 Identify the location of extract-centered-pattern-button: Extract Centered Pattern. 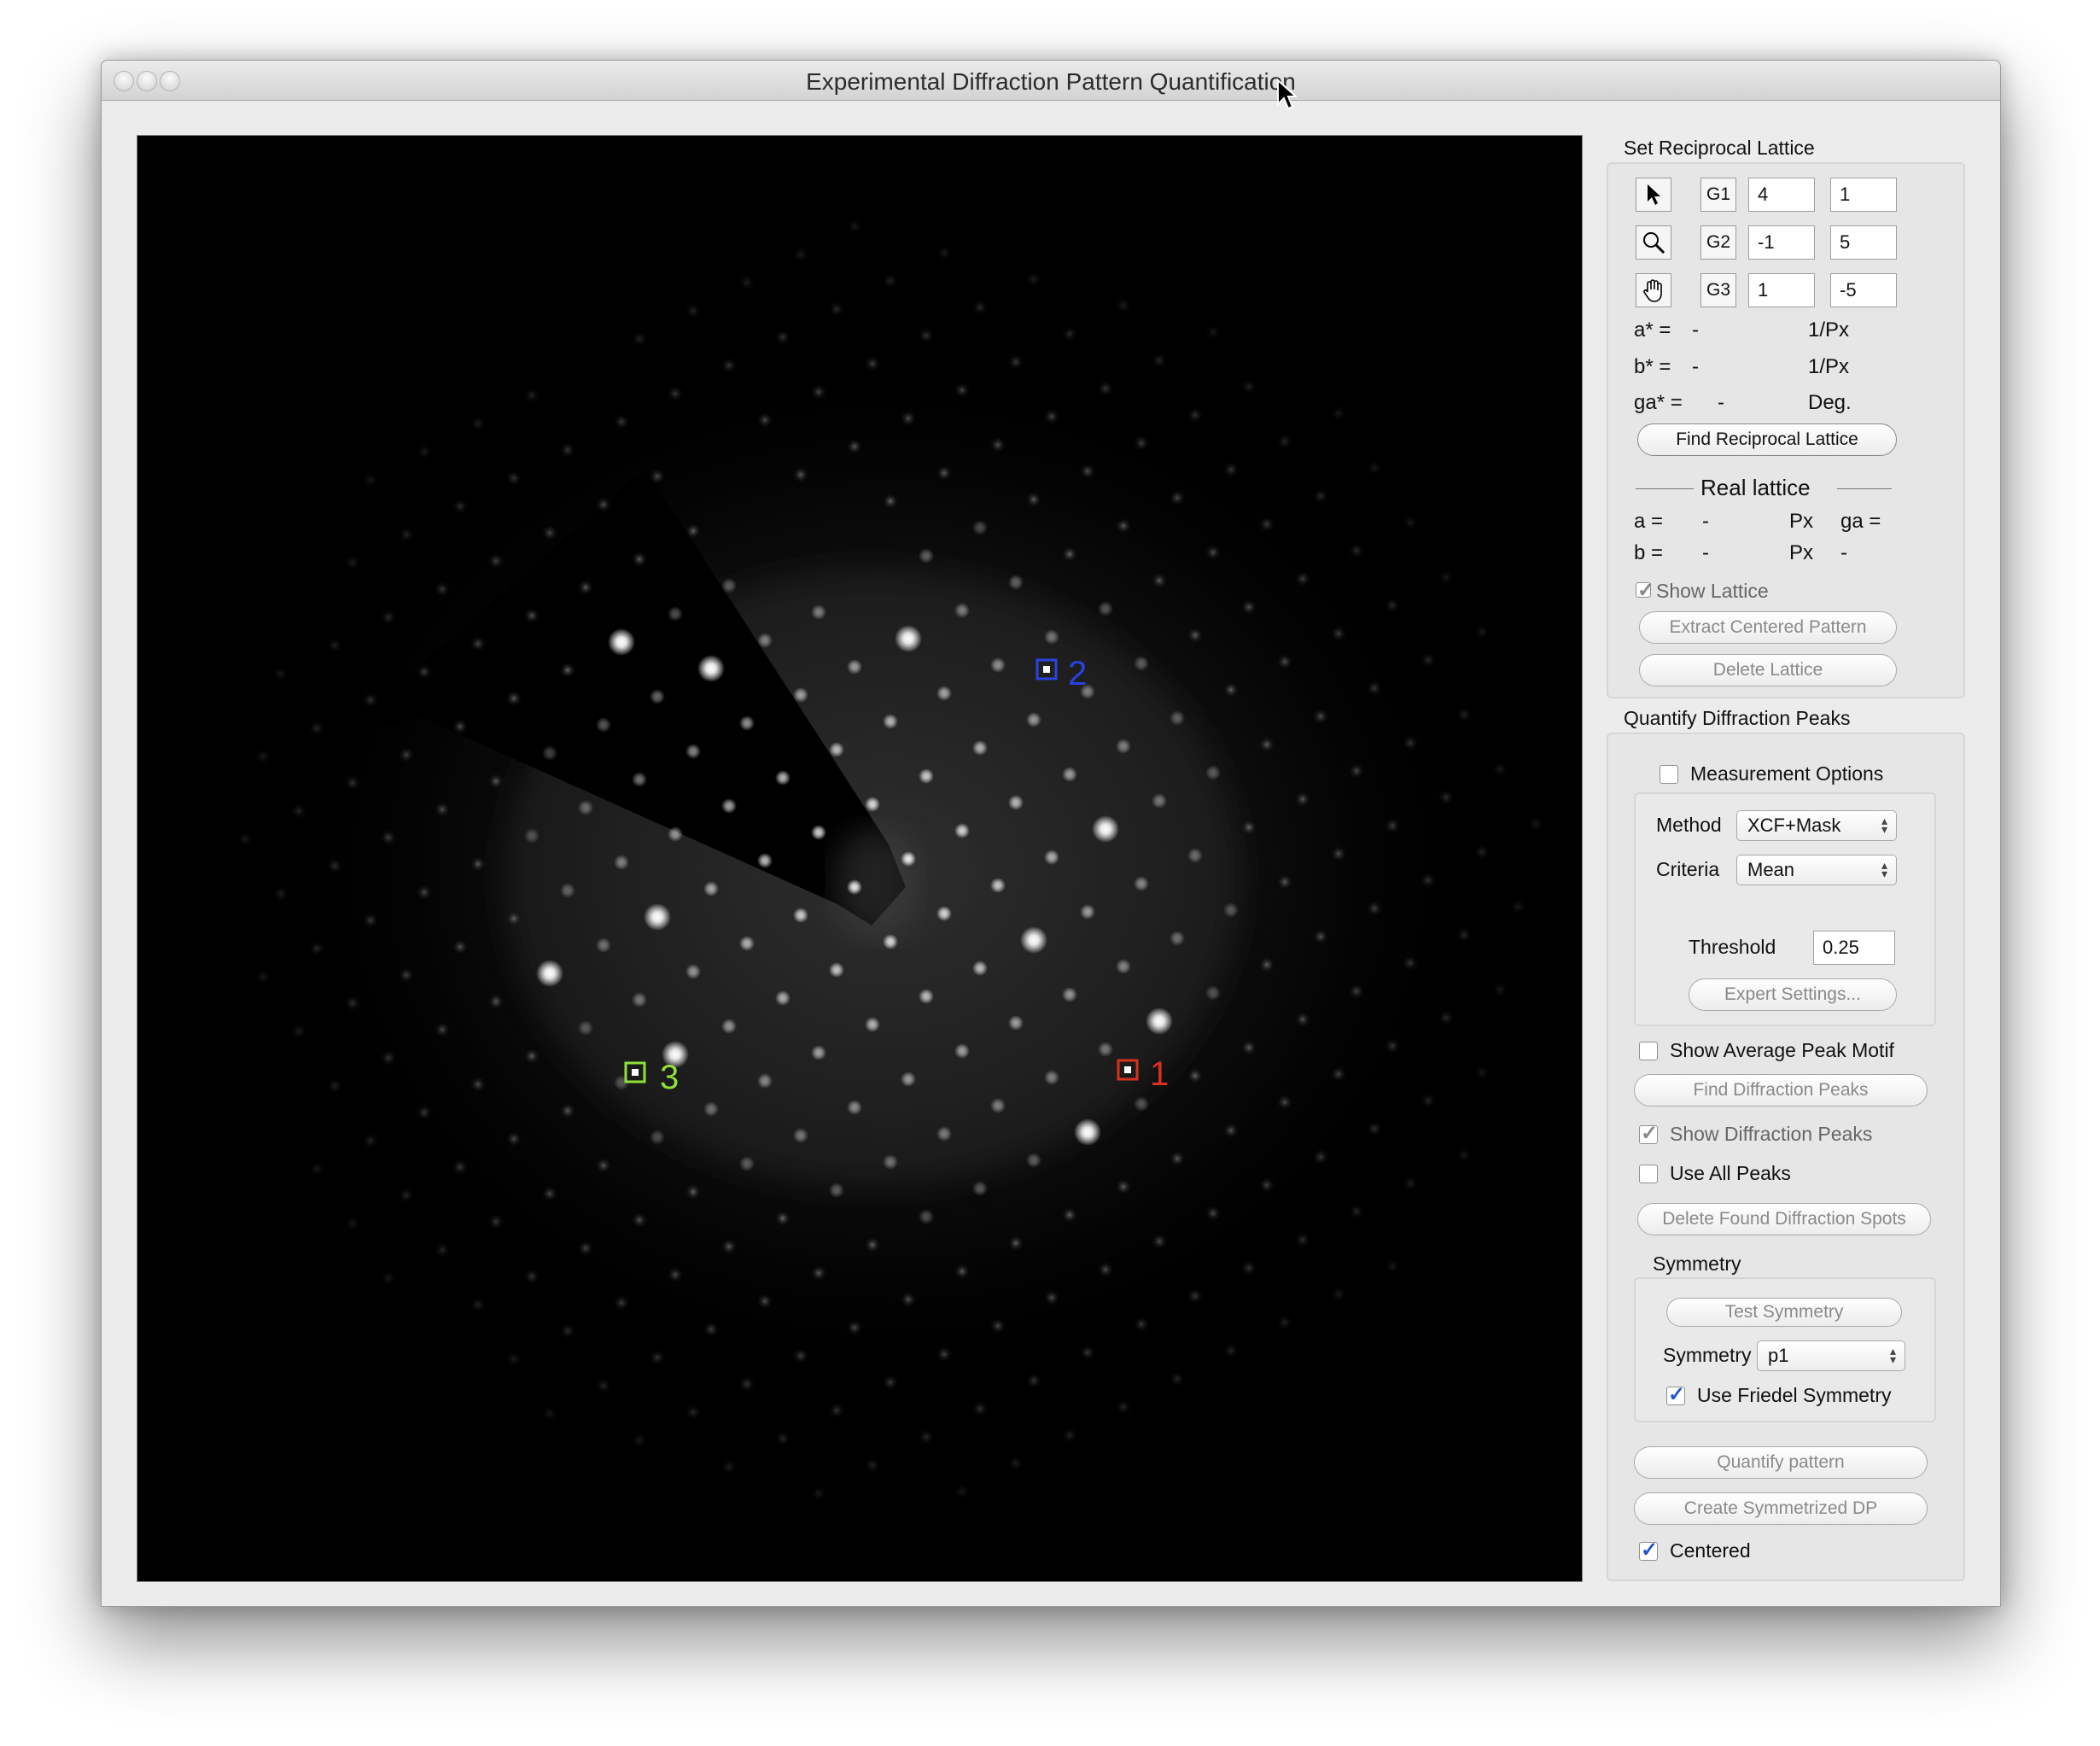
(1768, 627).